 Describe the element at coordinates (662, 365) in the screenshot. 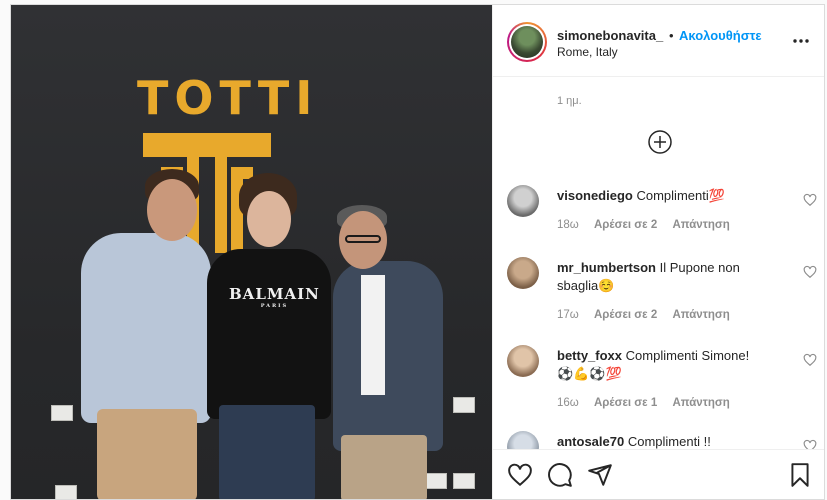

I see `comment-text: betty_foxx Complimenti Simone! ⚽💪⚽💯` at that location.